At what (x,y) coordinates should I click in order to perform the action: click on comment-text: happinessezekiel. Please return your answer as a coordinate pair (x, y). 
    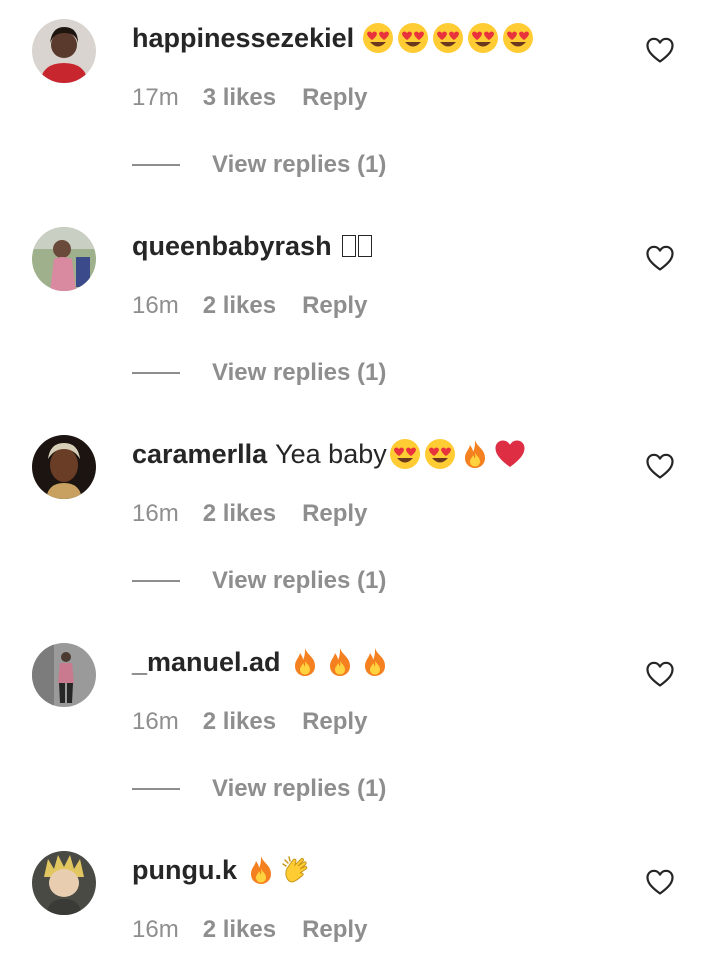
    Looking at the image, I should click on (334, 38).